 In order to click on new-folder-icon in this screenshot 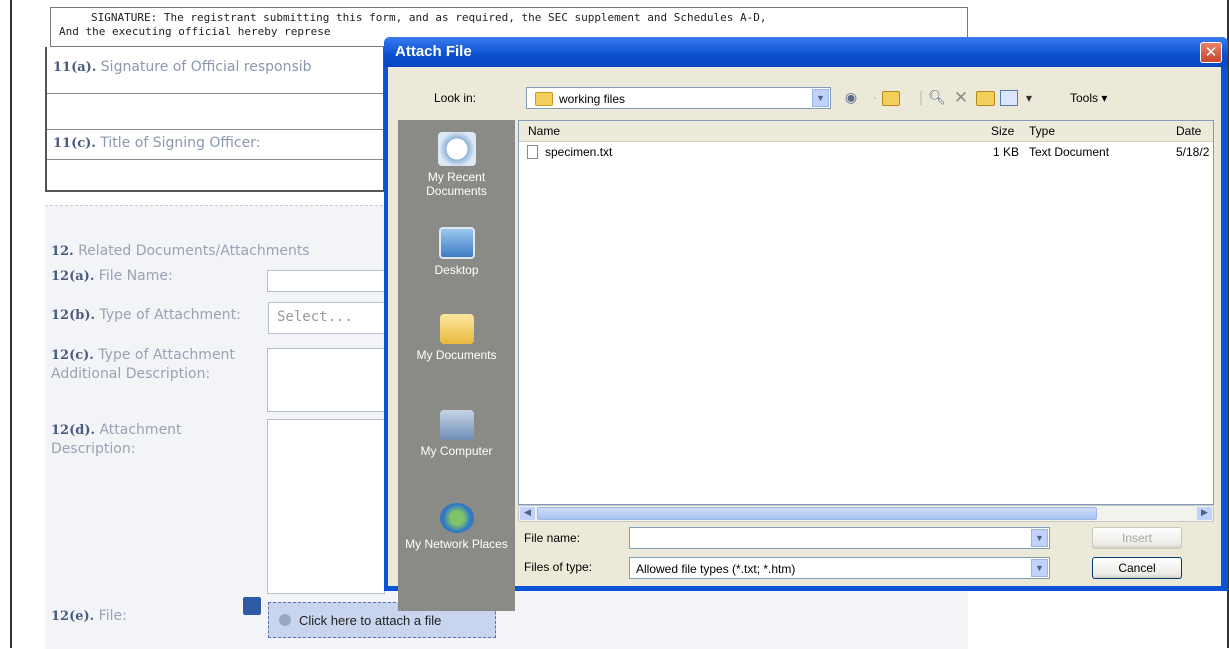, I will do `click(985, 98)`.